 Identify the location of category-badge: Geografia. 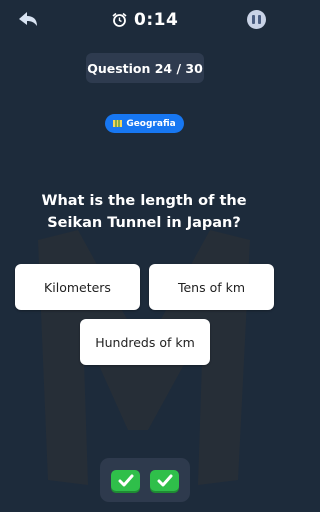
(144, 123).